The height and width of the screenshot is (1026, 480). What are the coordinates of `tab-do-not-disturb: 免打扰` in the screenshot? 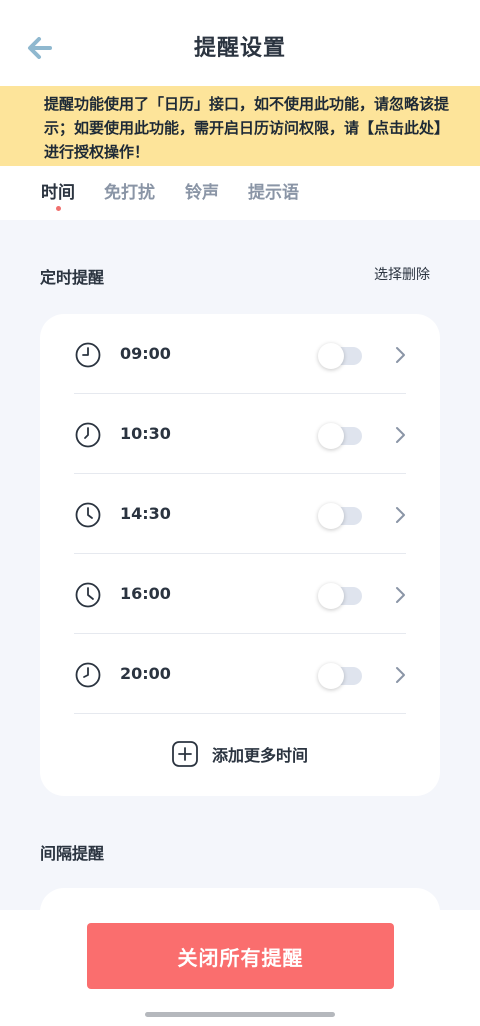 It's located at (129, 190).